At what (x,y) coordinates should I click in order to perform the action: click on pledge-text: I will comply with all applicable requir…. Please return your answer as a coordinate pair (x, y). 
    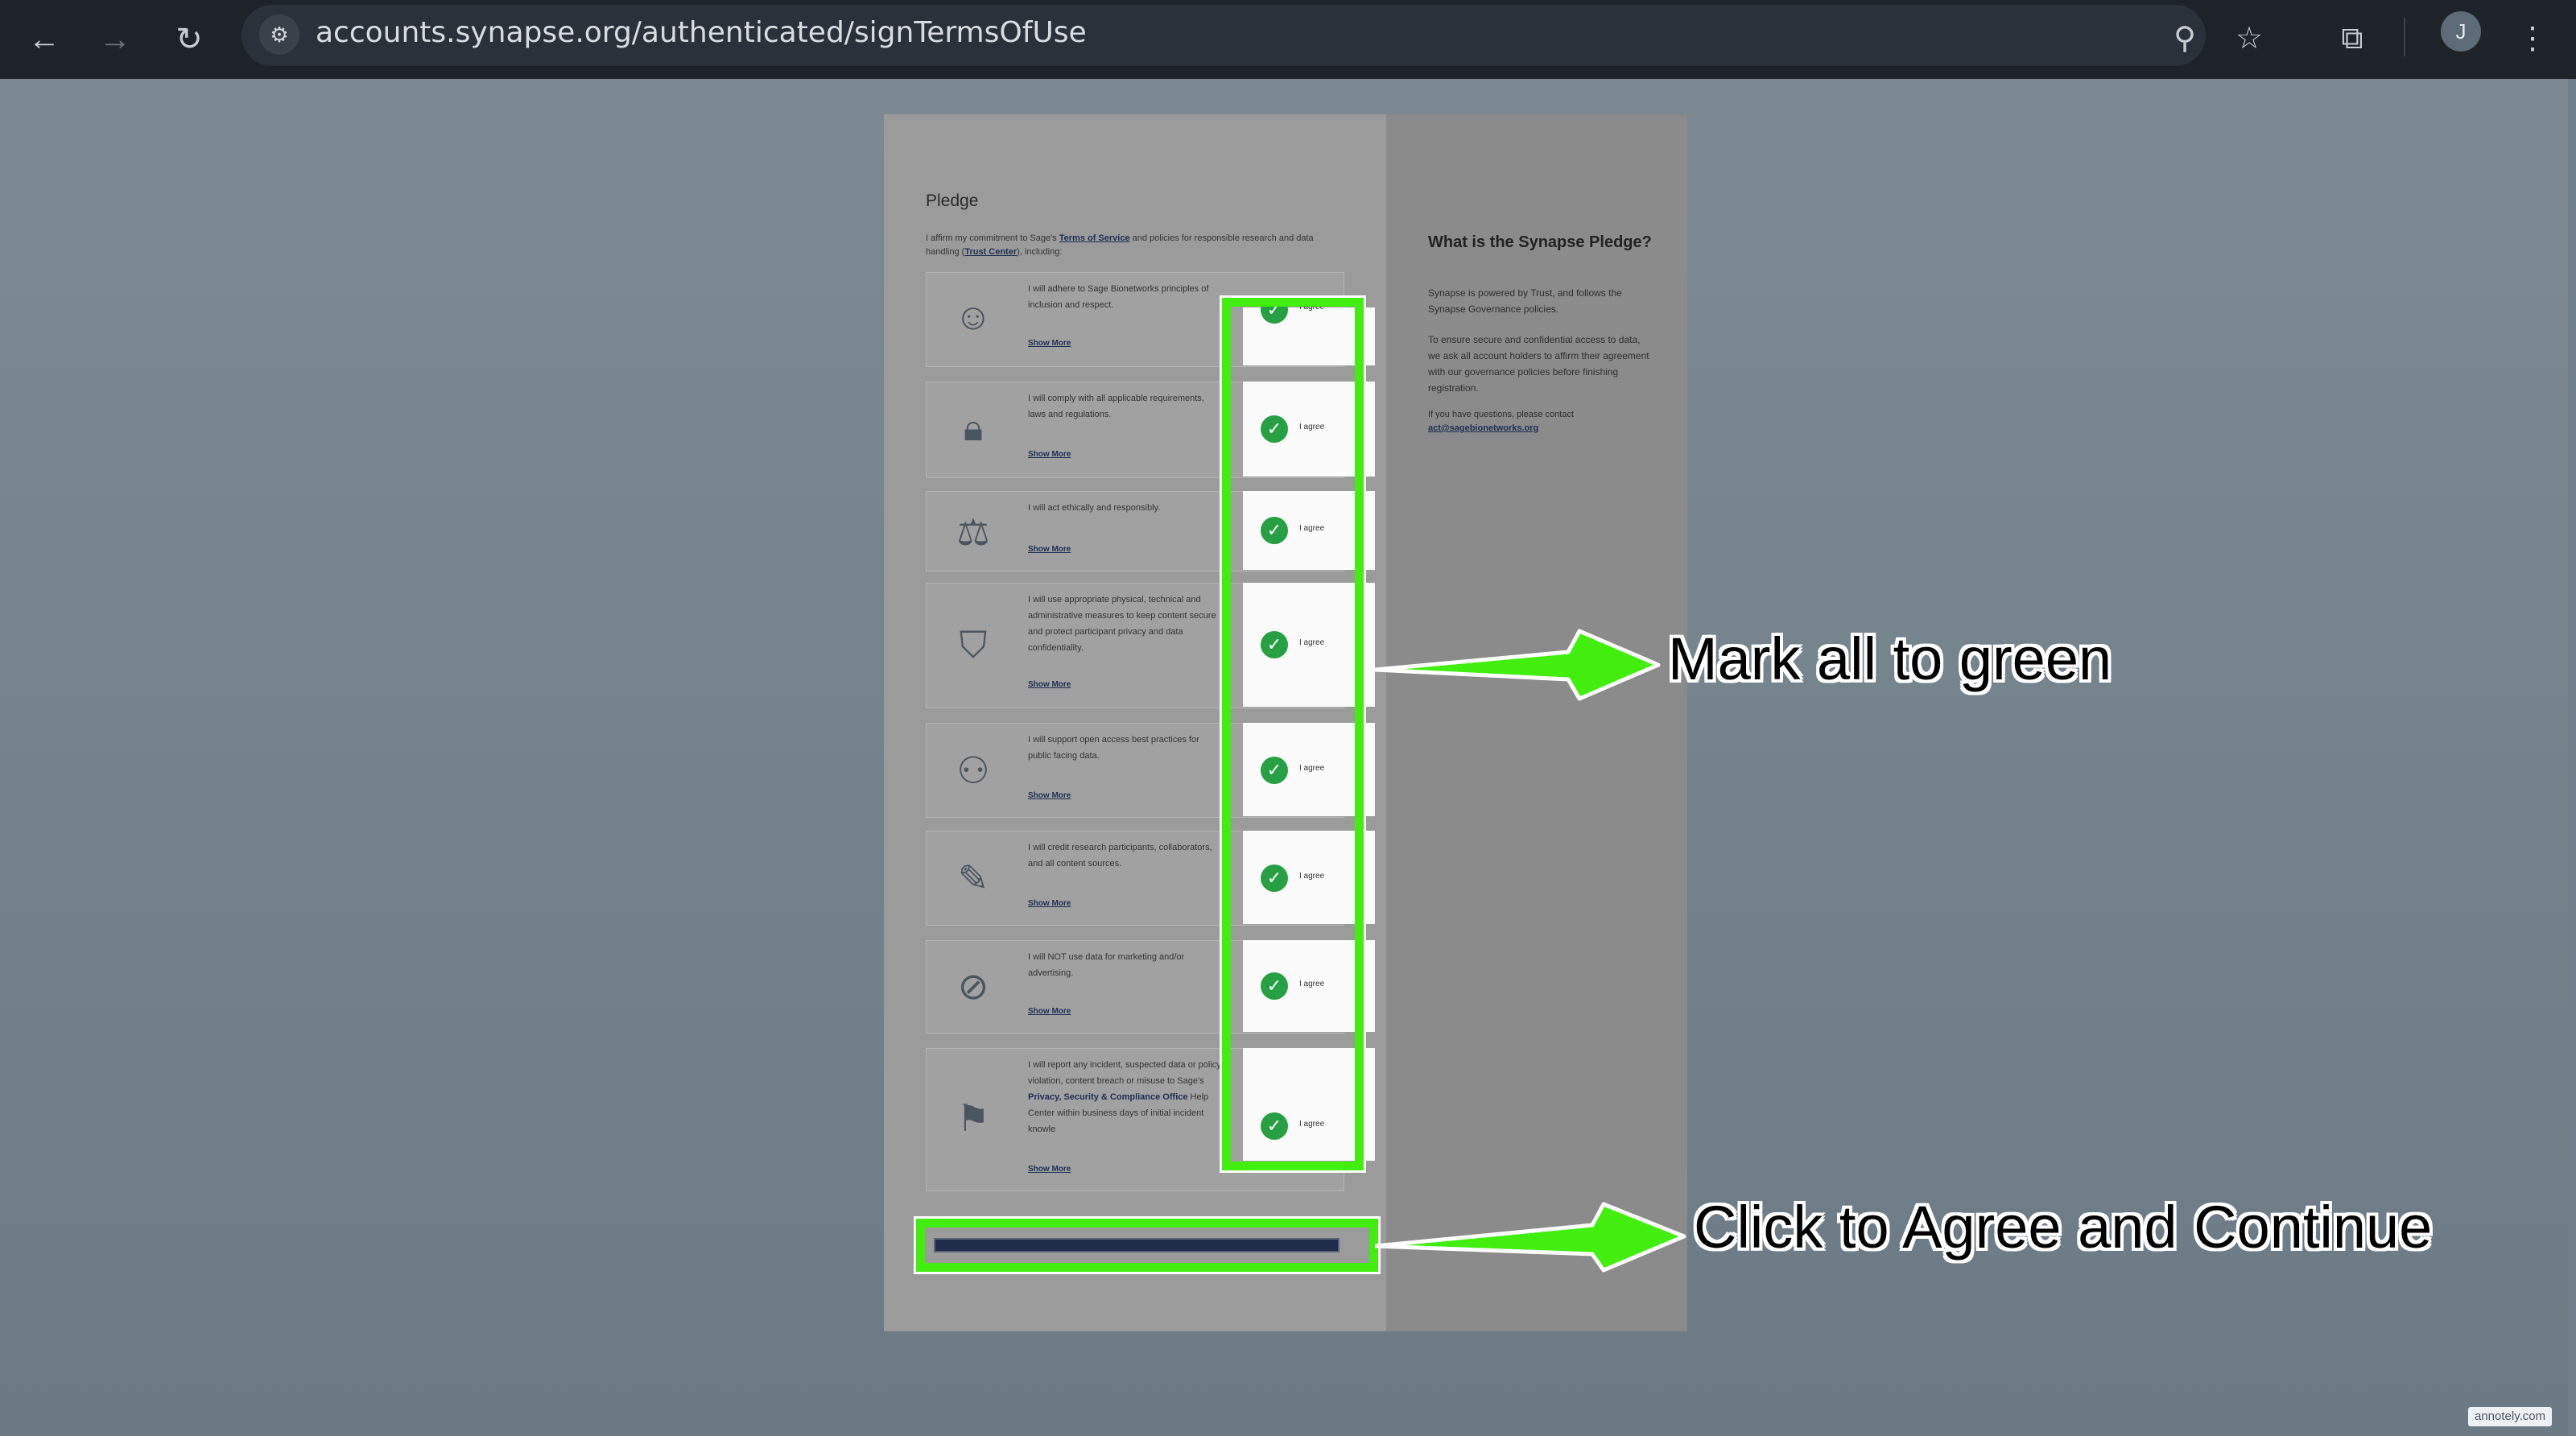
    Looking at the image, I should click on (1116, 406).